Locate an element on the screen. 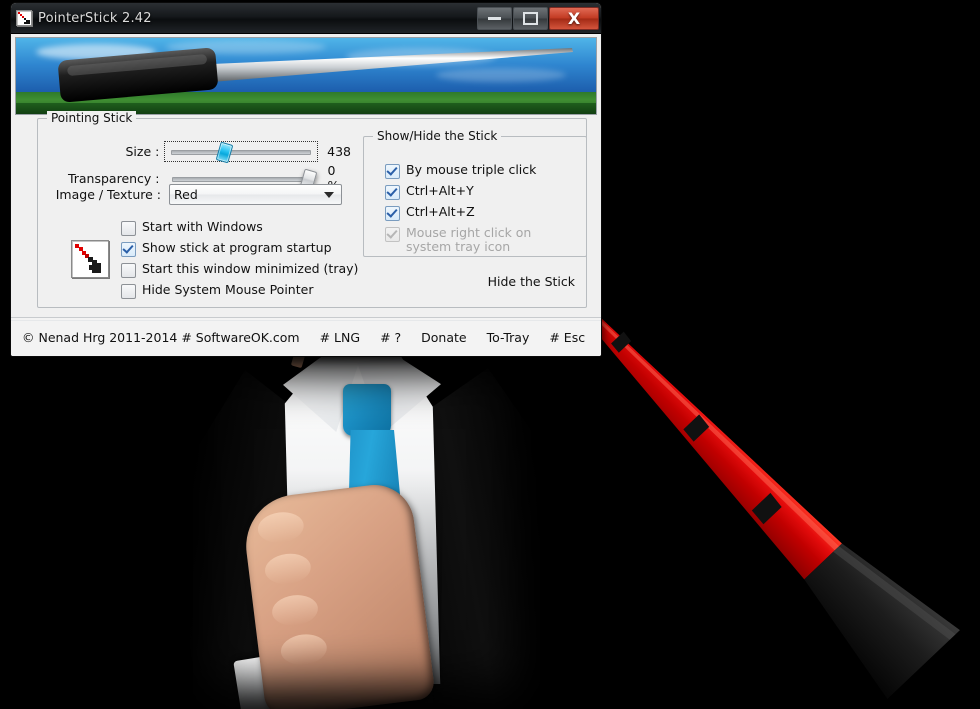  label-tray-right-click: Mouse right click on system tray icon is located at coordinates (469, 239).